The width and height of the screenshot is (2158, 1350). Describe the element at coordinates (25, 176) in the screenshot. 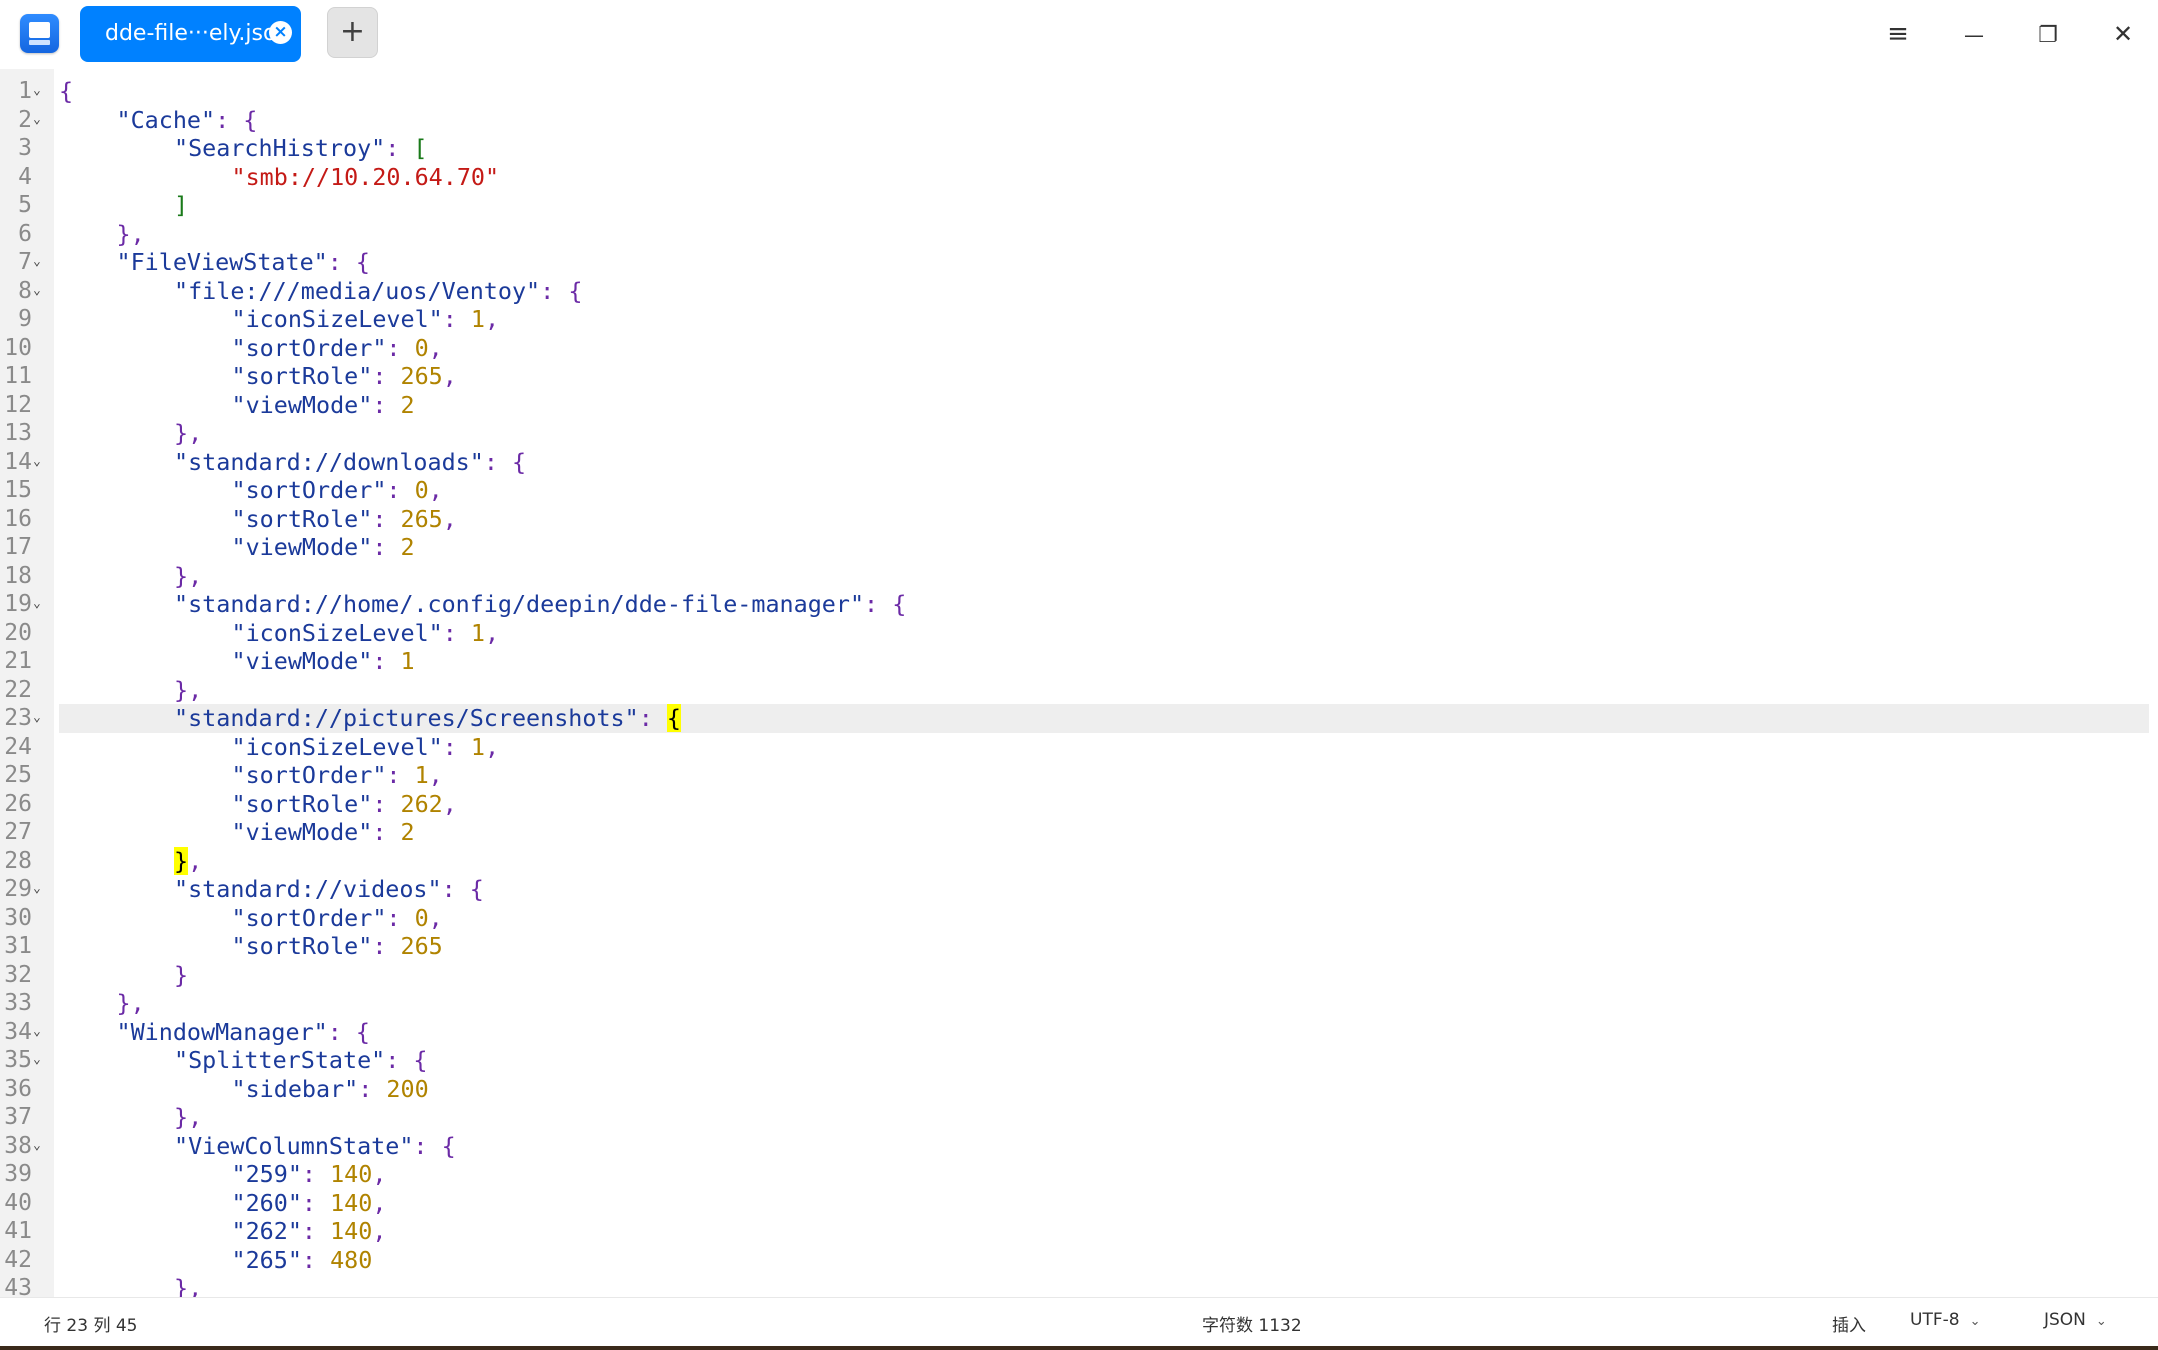

I see `line-number: 4` at that location.